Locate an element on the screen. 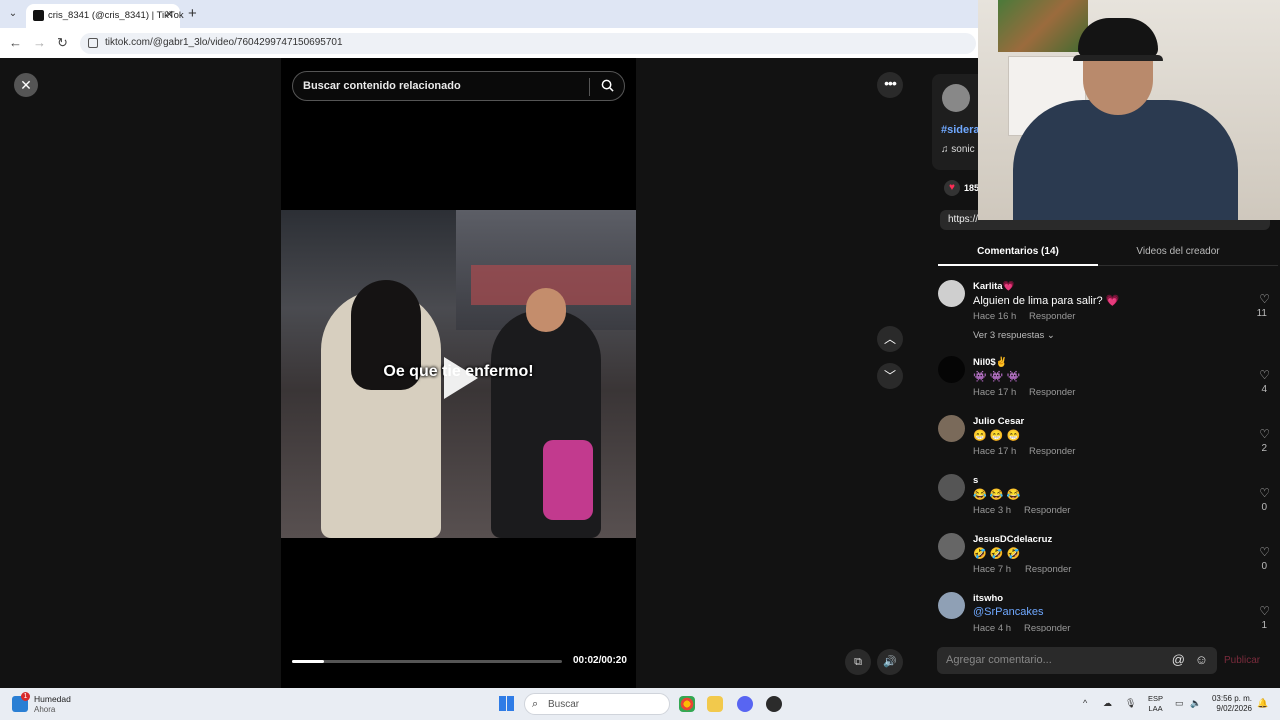 Image resolution: width=1280 pixels, height=720 pixels. active-tab-indicator is located at coordinates (1018, 265).